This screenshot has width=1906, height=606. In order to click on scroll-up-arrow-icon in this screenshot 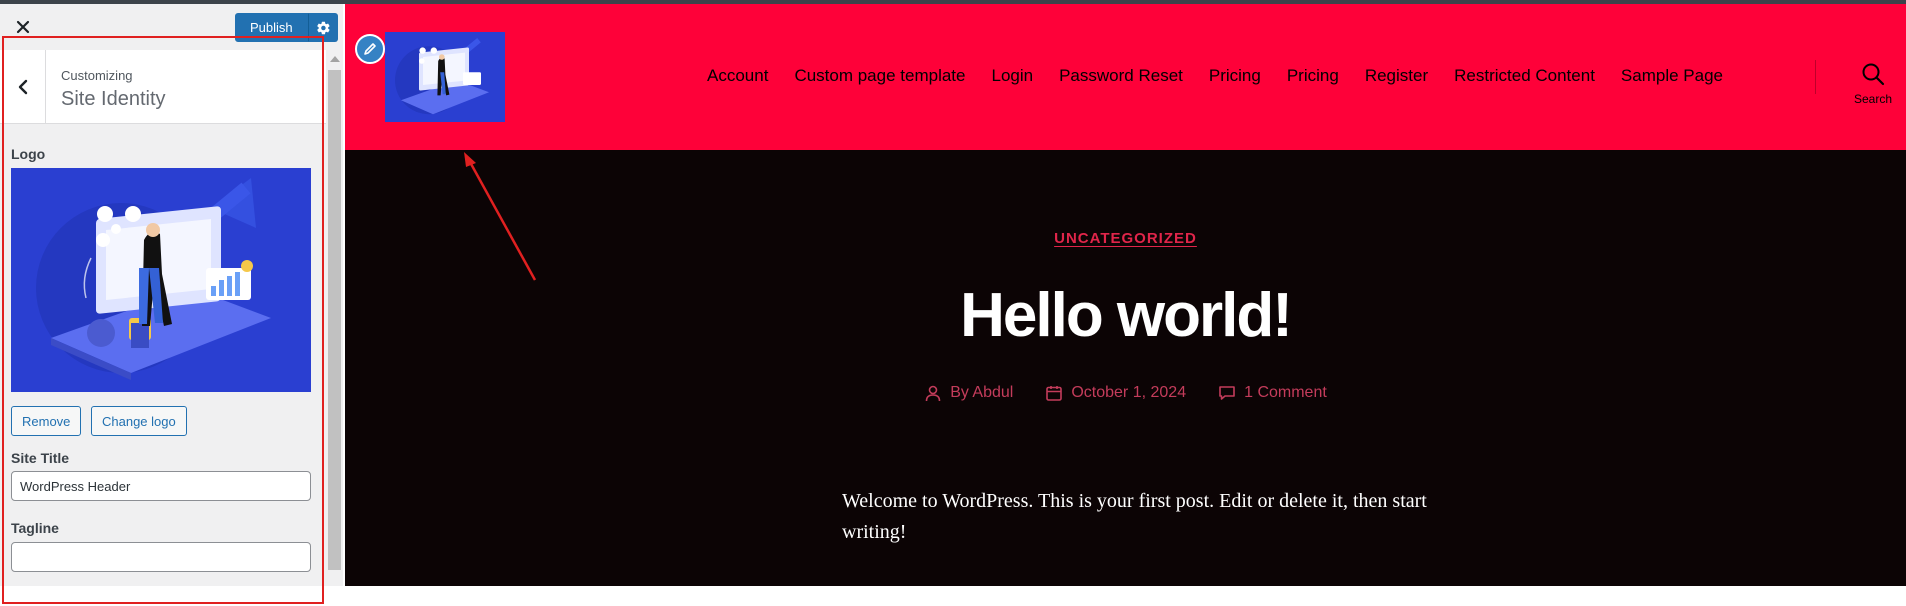, I will do `click(335, 59)`.